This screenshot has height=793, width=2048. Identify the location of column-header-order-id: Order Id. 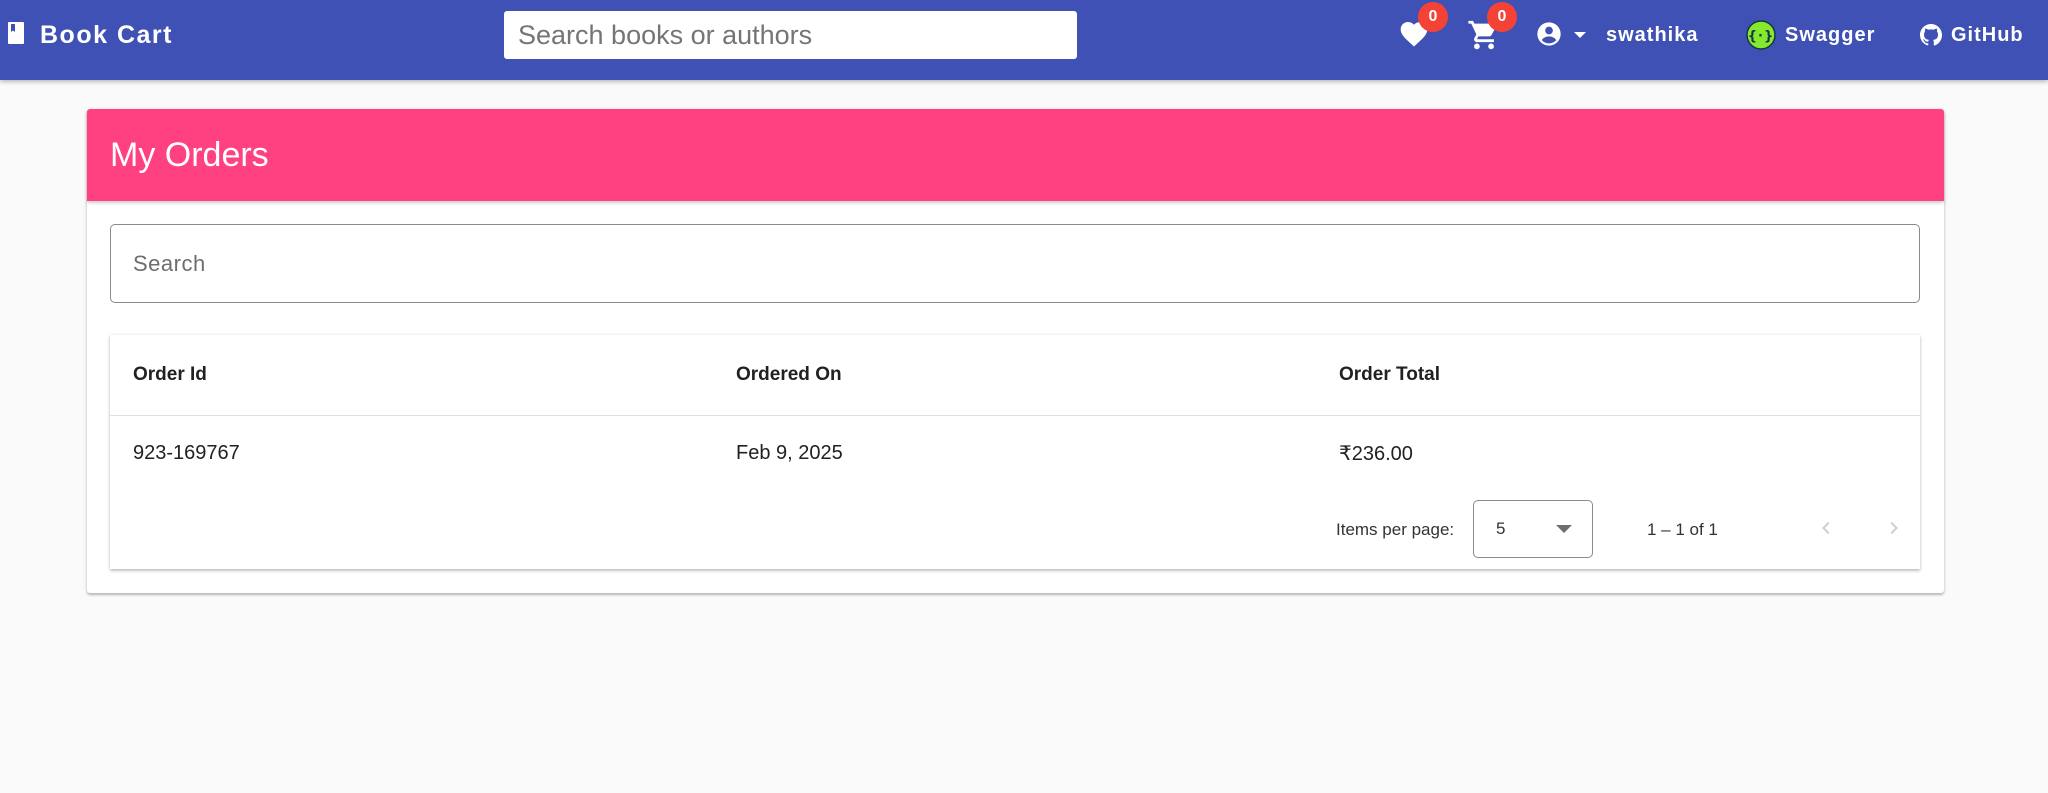
(170, 375).